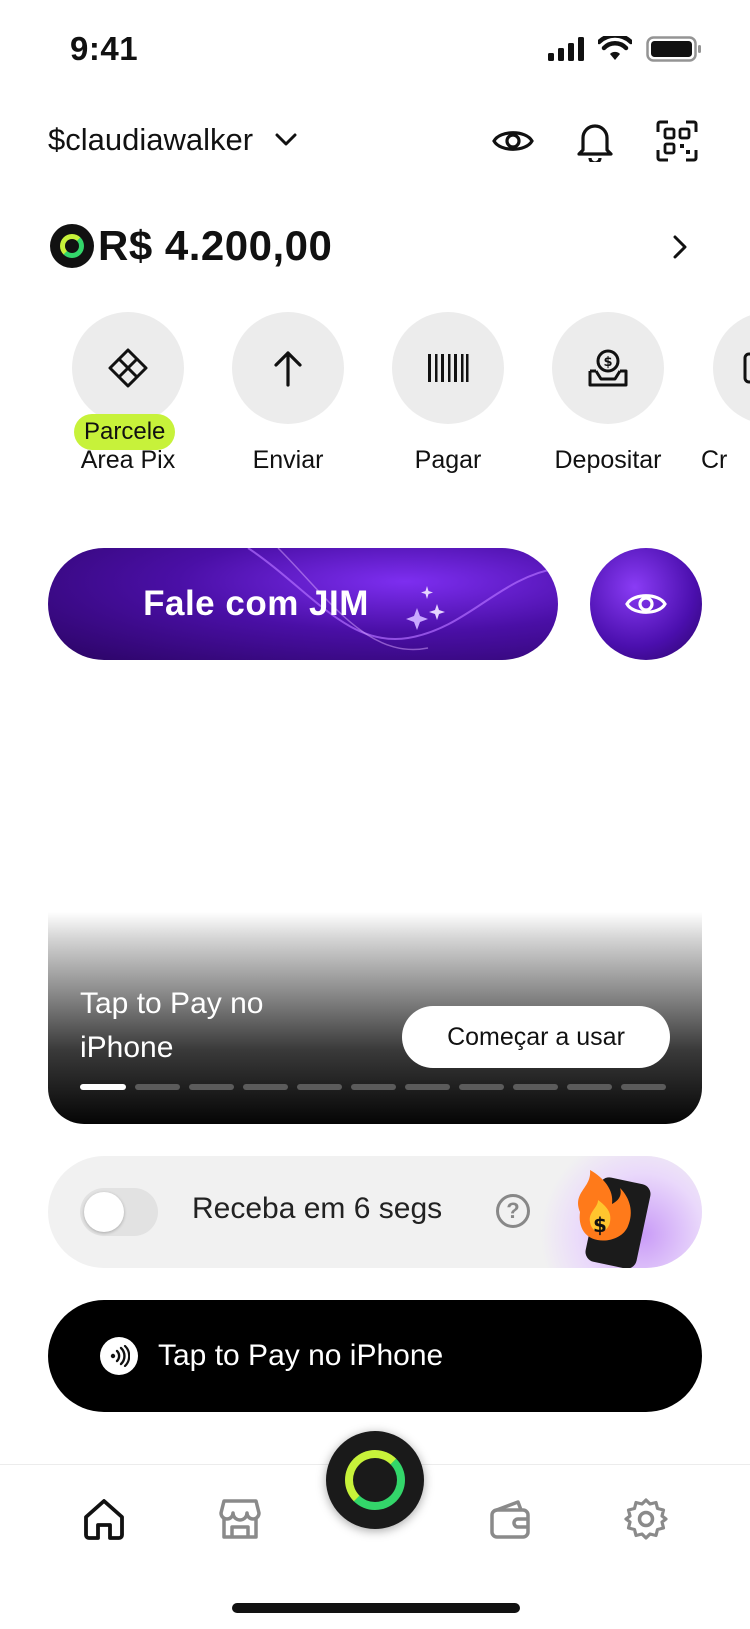  What do you see at coordinates (151, 139) in the screenshot?
I see `user-handle: $claudiawalker` at bounding box center [151, 139].